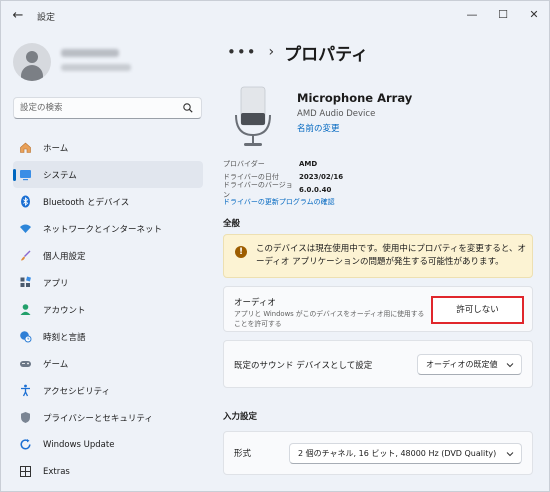 This screenshot has width=550, height=492. Describe the element at coordinates (243, 454) in the screenshot. I see `format-title: 形式` at that location.